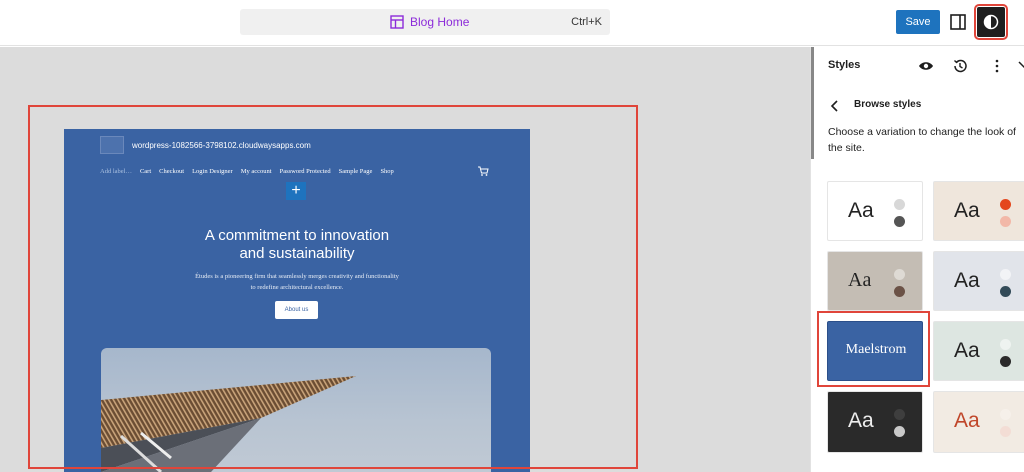 Image resolution: width=1024 pixels, height=472 pixels. What do you see at coordinates (586, 22) in the screenshot?
I see `command-shortcut: Ctrl+K` at bounding box center [586, 22].